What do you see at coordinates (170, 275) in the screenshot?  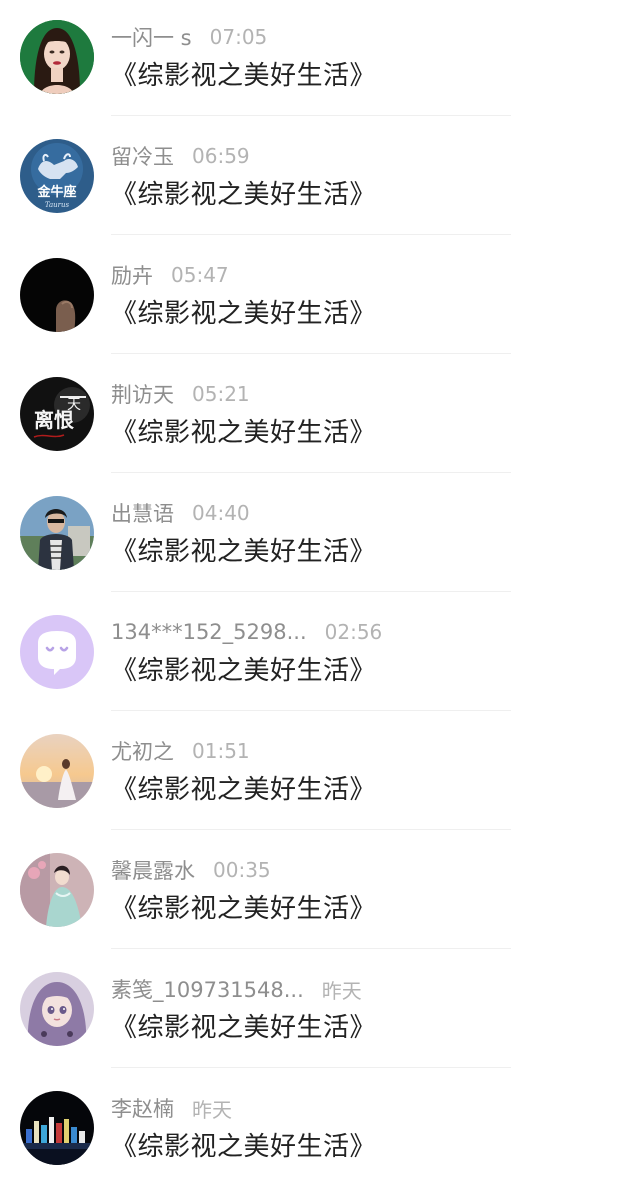 I see `comment-meta: 励卉 05:47` at bounding box center [170, 275].